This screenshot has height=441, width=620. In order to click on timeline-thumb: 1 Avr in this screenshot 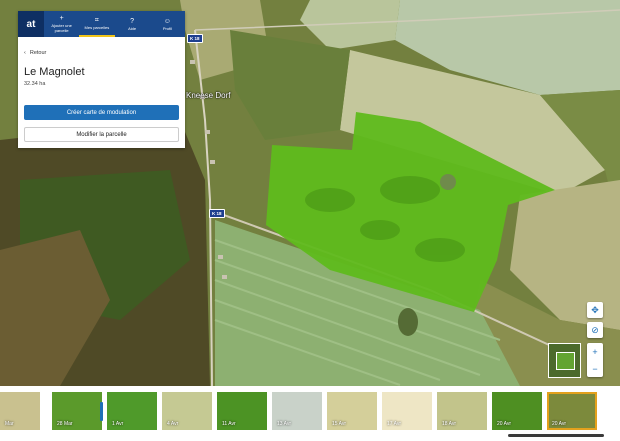, I will do `click(132, 411)`.